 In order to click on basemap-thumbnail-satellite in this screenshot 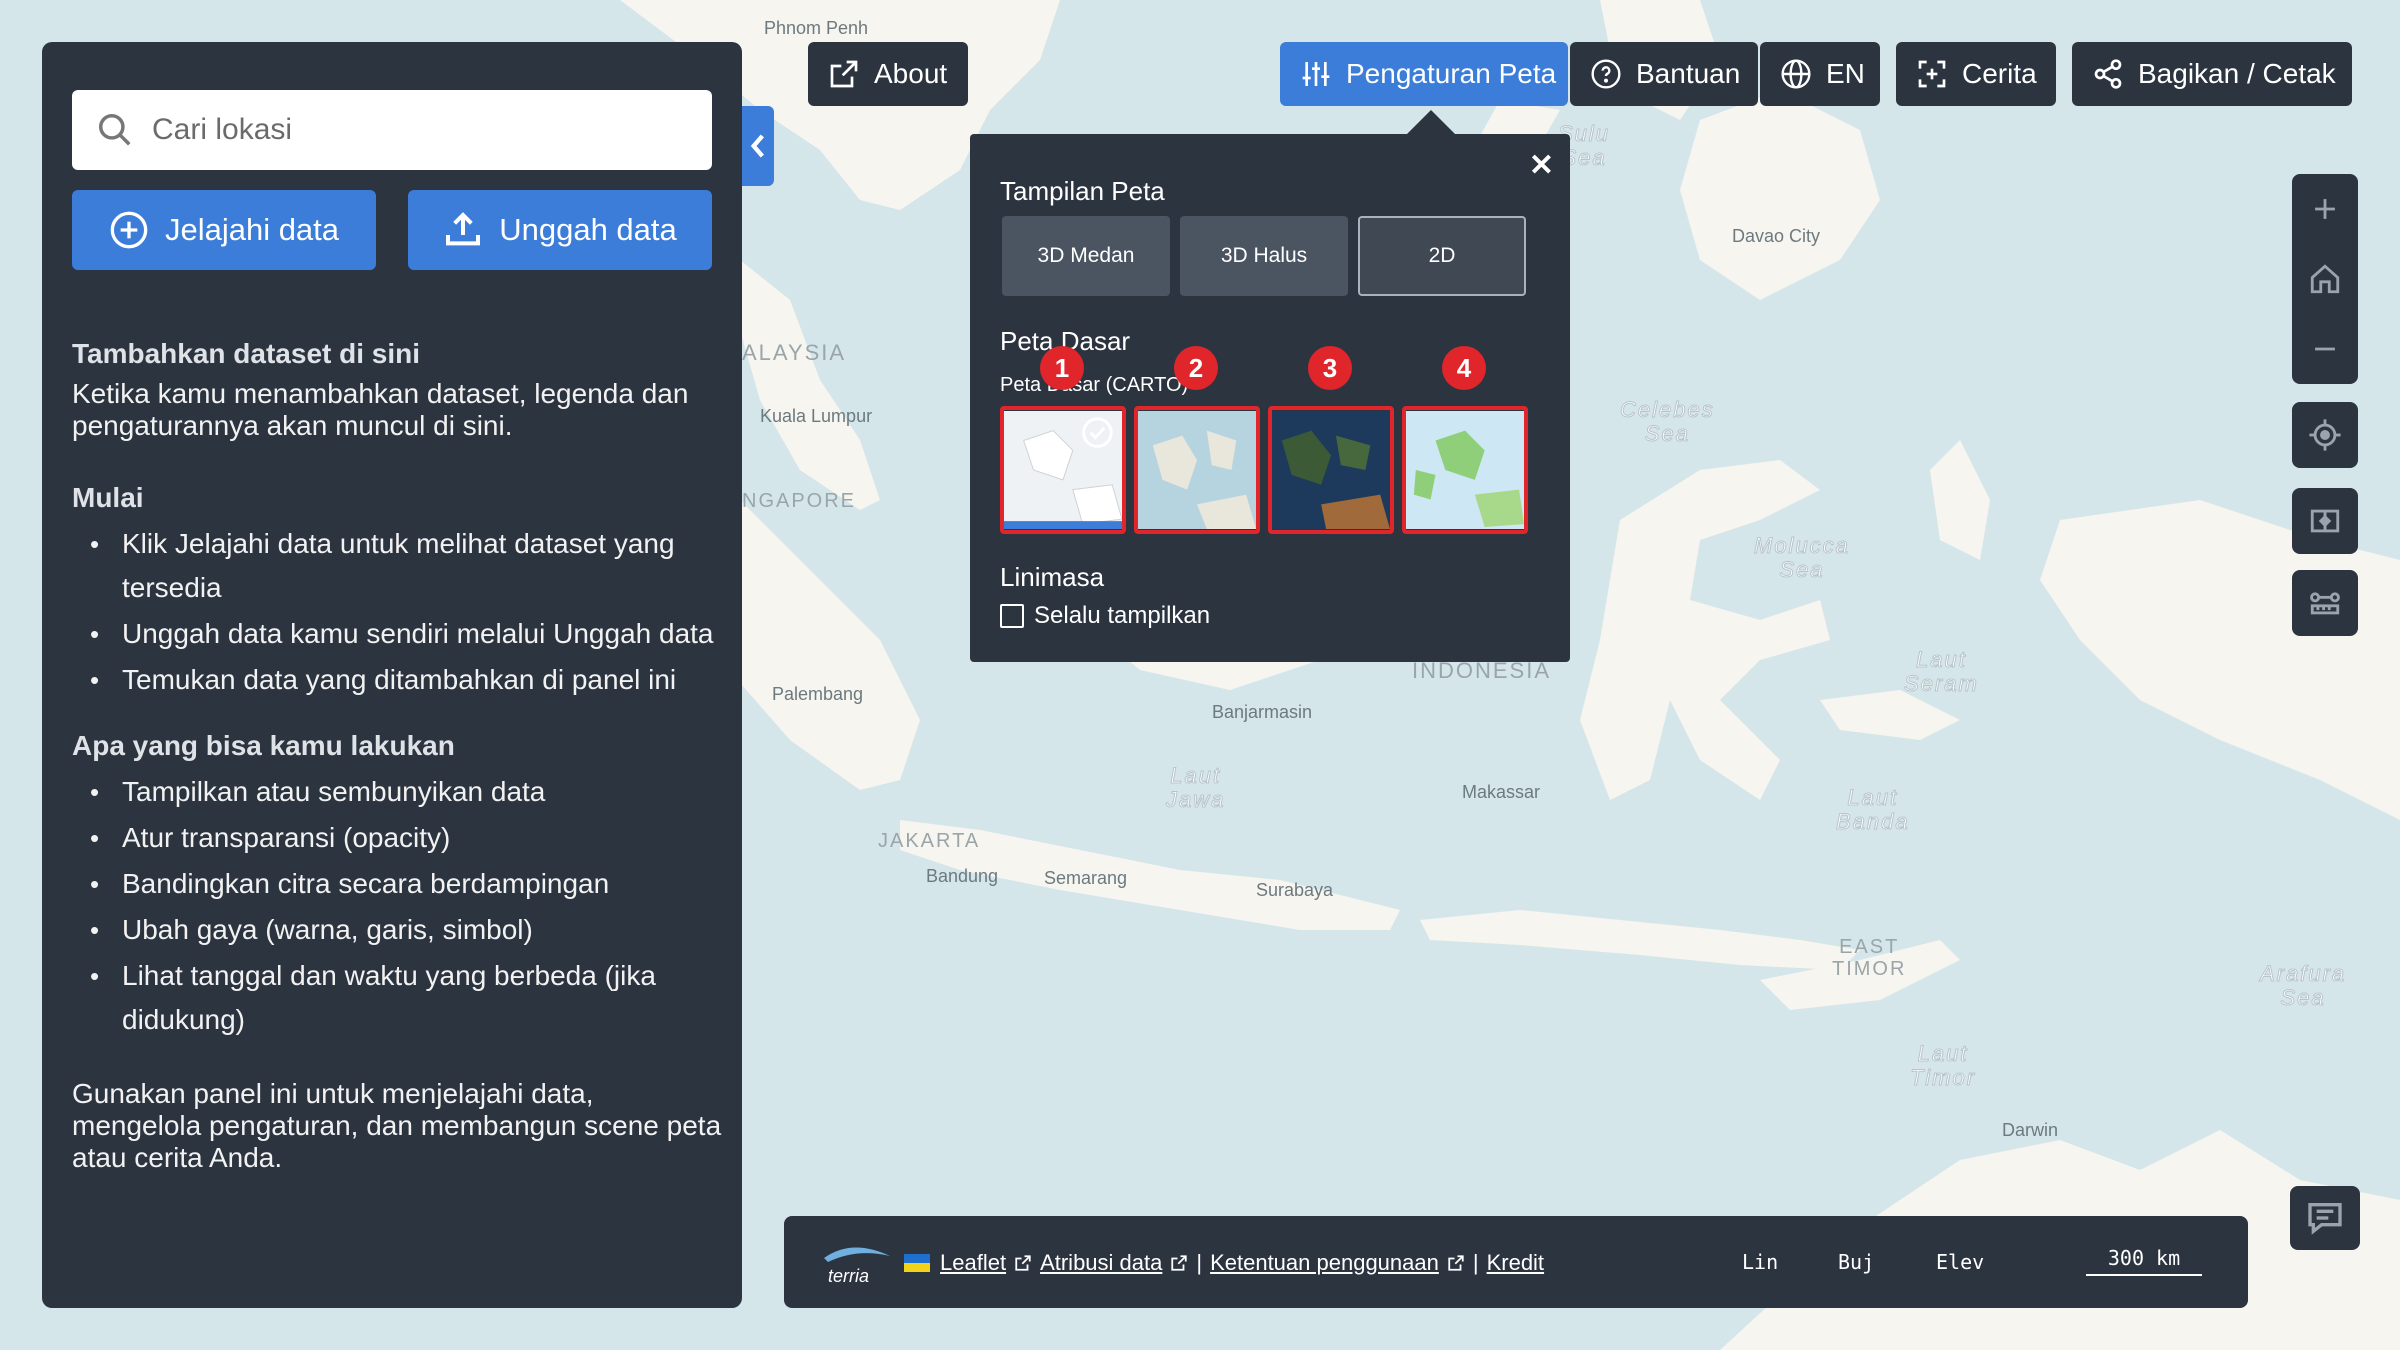, I will do `click(1331, 470)`.